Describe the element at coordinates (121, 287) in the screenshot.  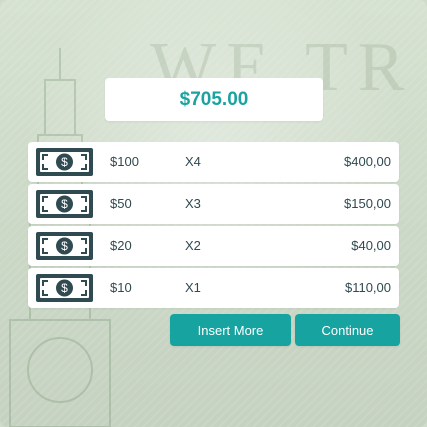
I see `denomination: $10` at that location.